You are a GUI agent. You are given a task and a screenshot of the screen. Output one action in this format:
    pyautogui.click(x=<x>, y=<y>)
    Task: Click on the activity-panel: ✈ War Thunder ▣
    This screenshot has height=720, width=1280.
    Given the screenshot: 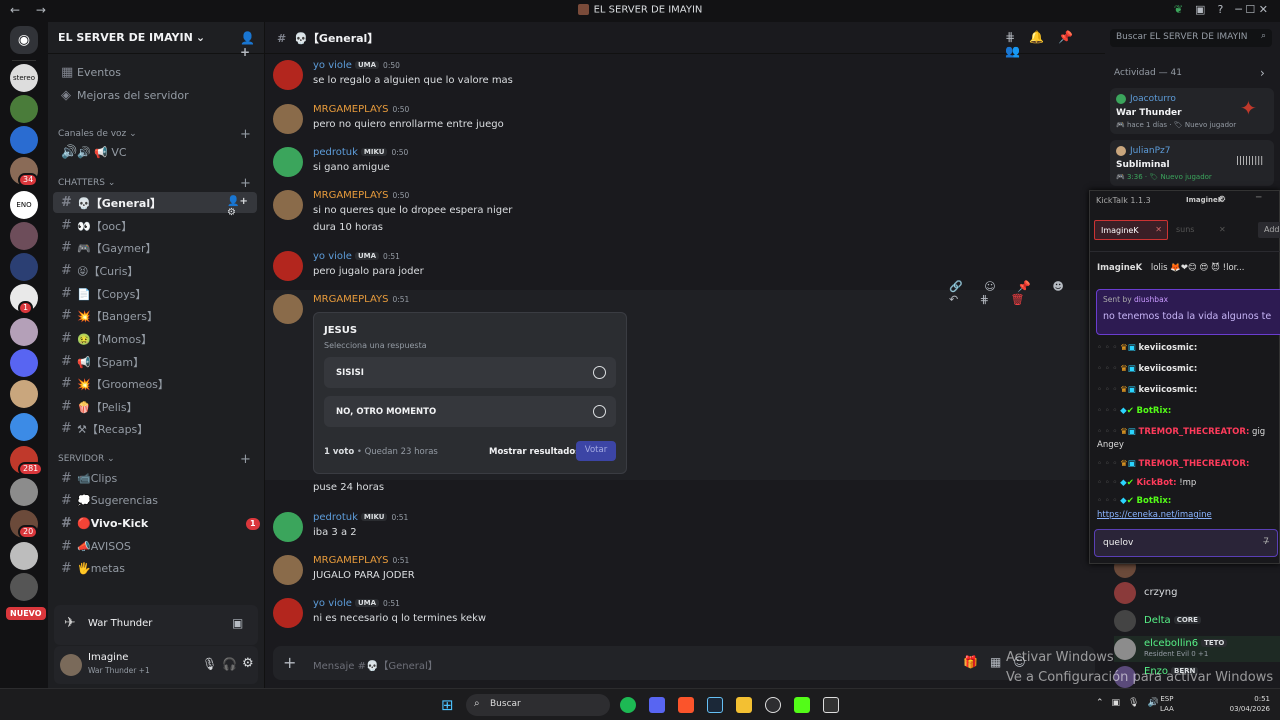 What is the action you would take?
    pyautogui.click(x=156, y=625)
    